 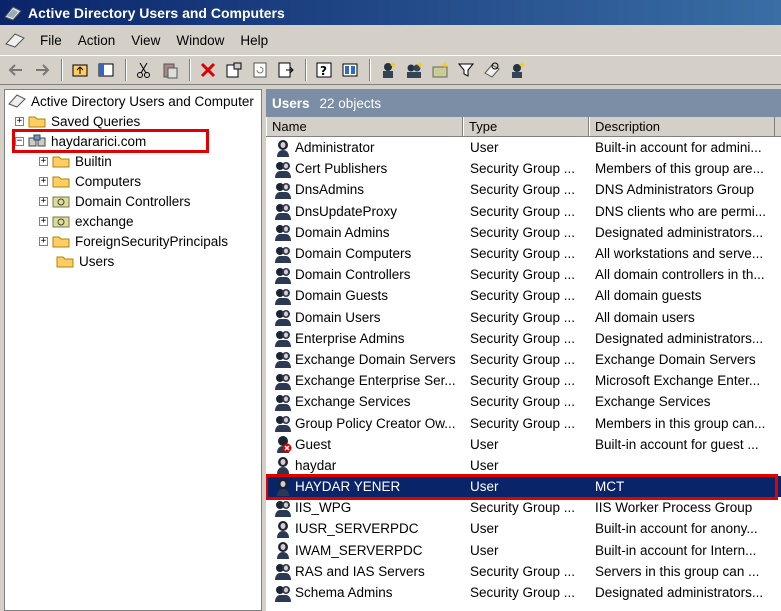 What do you see at coordinates (440, 70) in the screenshot?
I see `new-ou-icon` at bounding box center [440, 70].